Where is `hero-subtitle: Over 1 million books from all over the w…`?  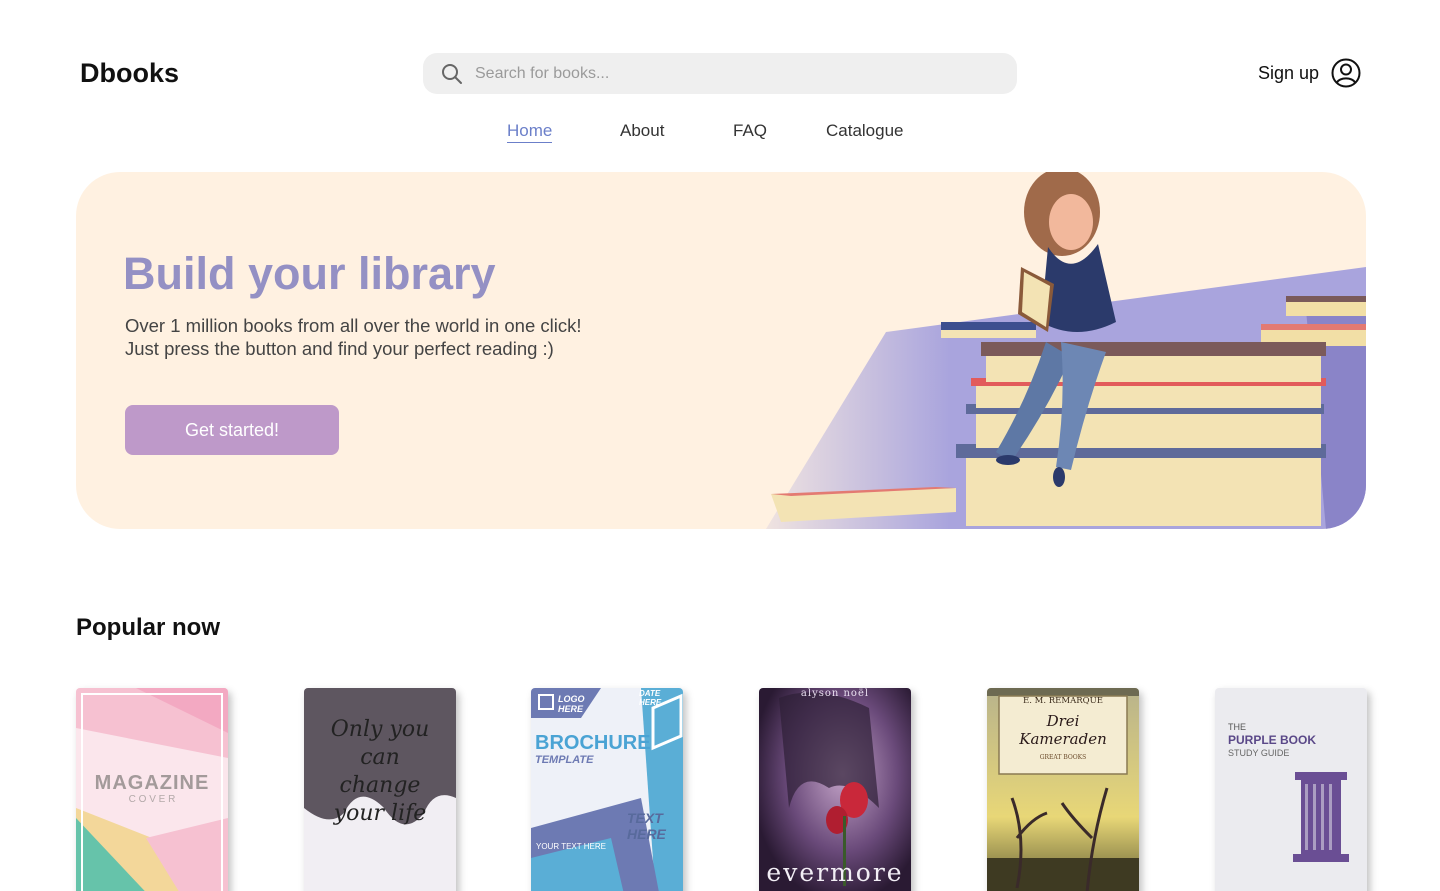 hero-subtitle: Over 1 million books from all over the w… is located at coordinates (353, 337).